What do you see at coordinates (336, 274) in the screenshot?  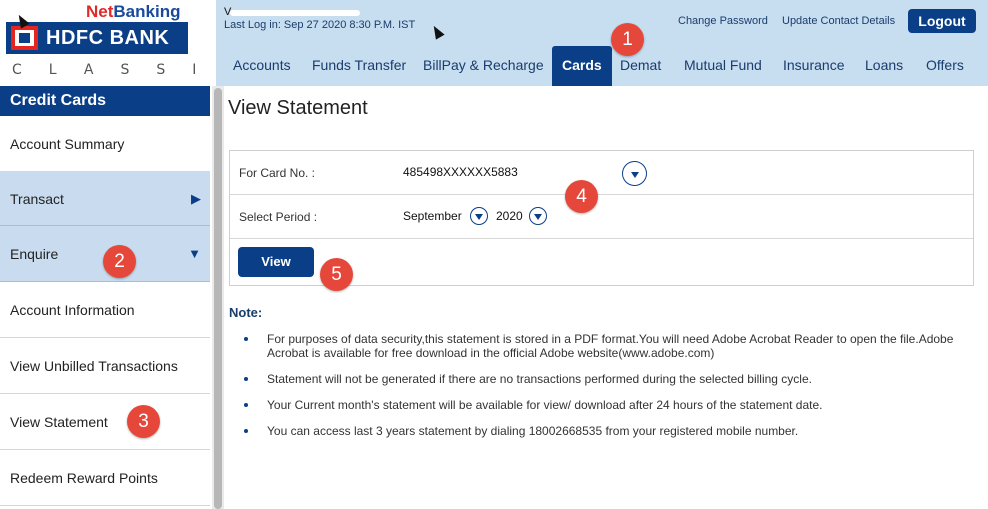 I see `callout-marker: 5` at bounding box center [336, 274].